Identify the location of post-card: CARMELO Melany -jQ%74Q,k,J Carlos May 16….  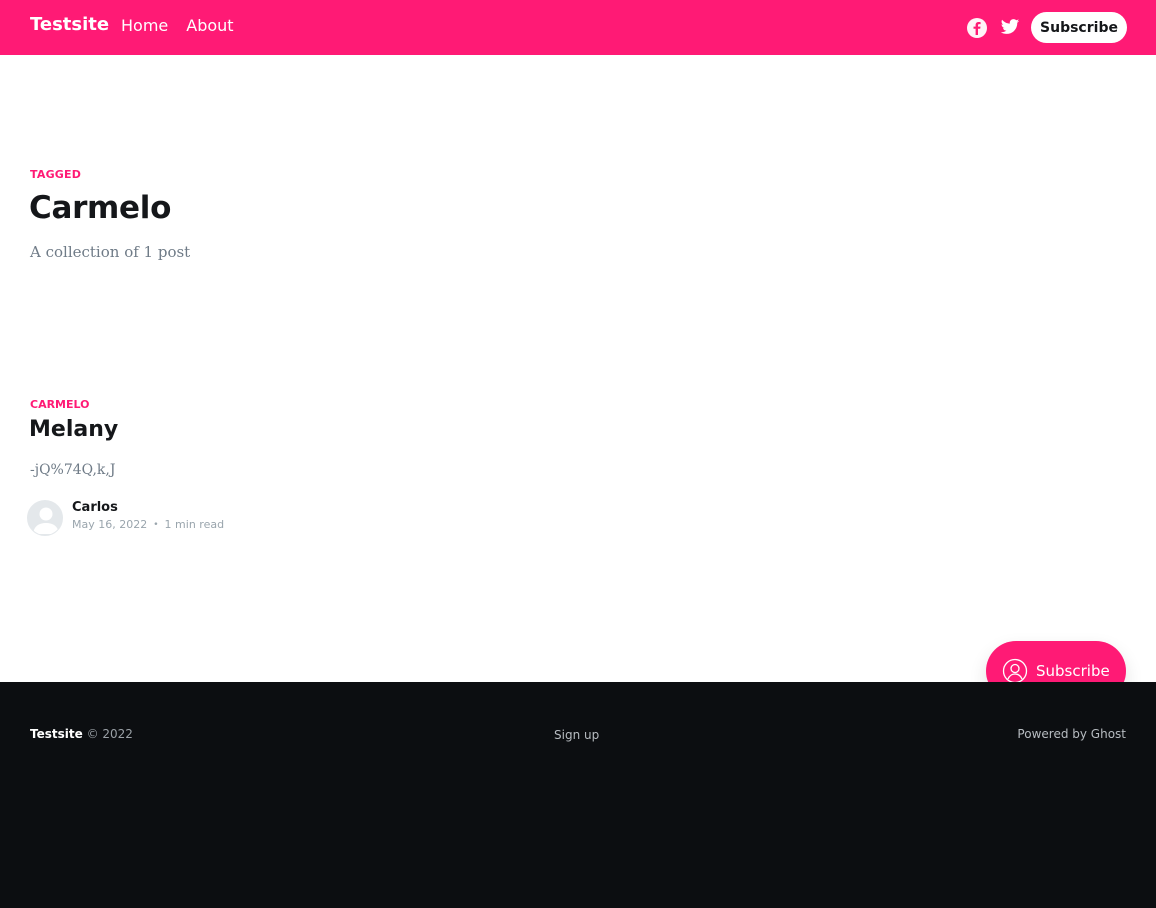
(300, 470).